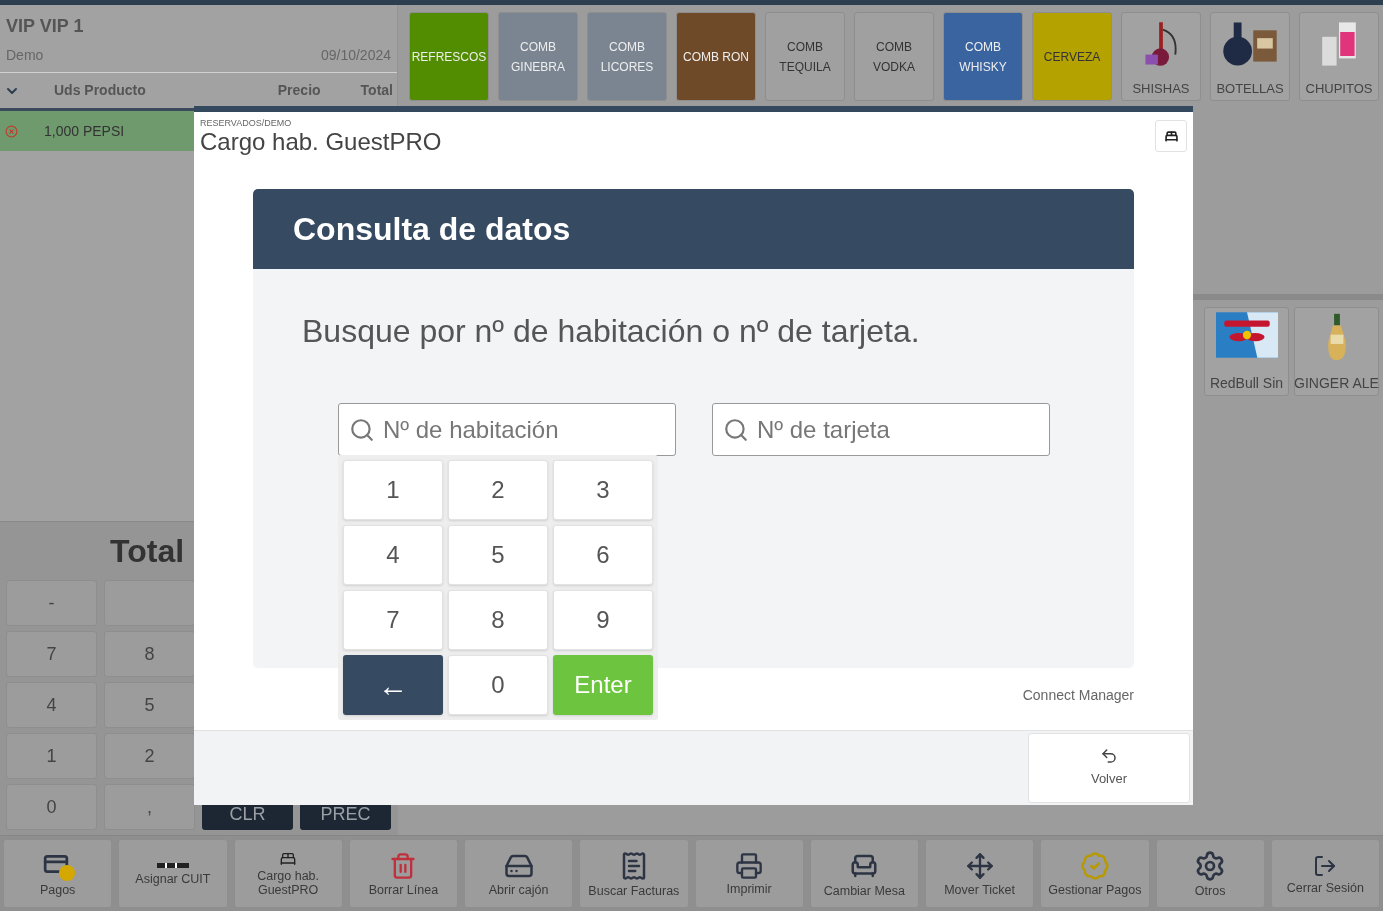 The height and width of the screenshot is (911, 1383). Describe the element at coordinates (611, 331) in the screenshot. I see `instruction-text: Busque por nº de habitación o nº de tarjeta.` at that location.